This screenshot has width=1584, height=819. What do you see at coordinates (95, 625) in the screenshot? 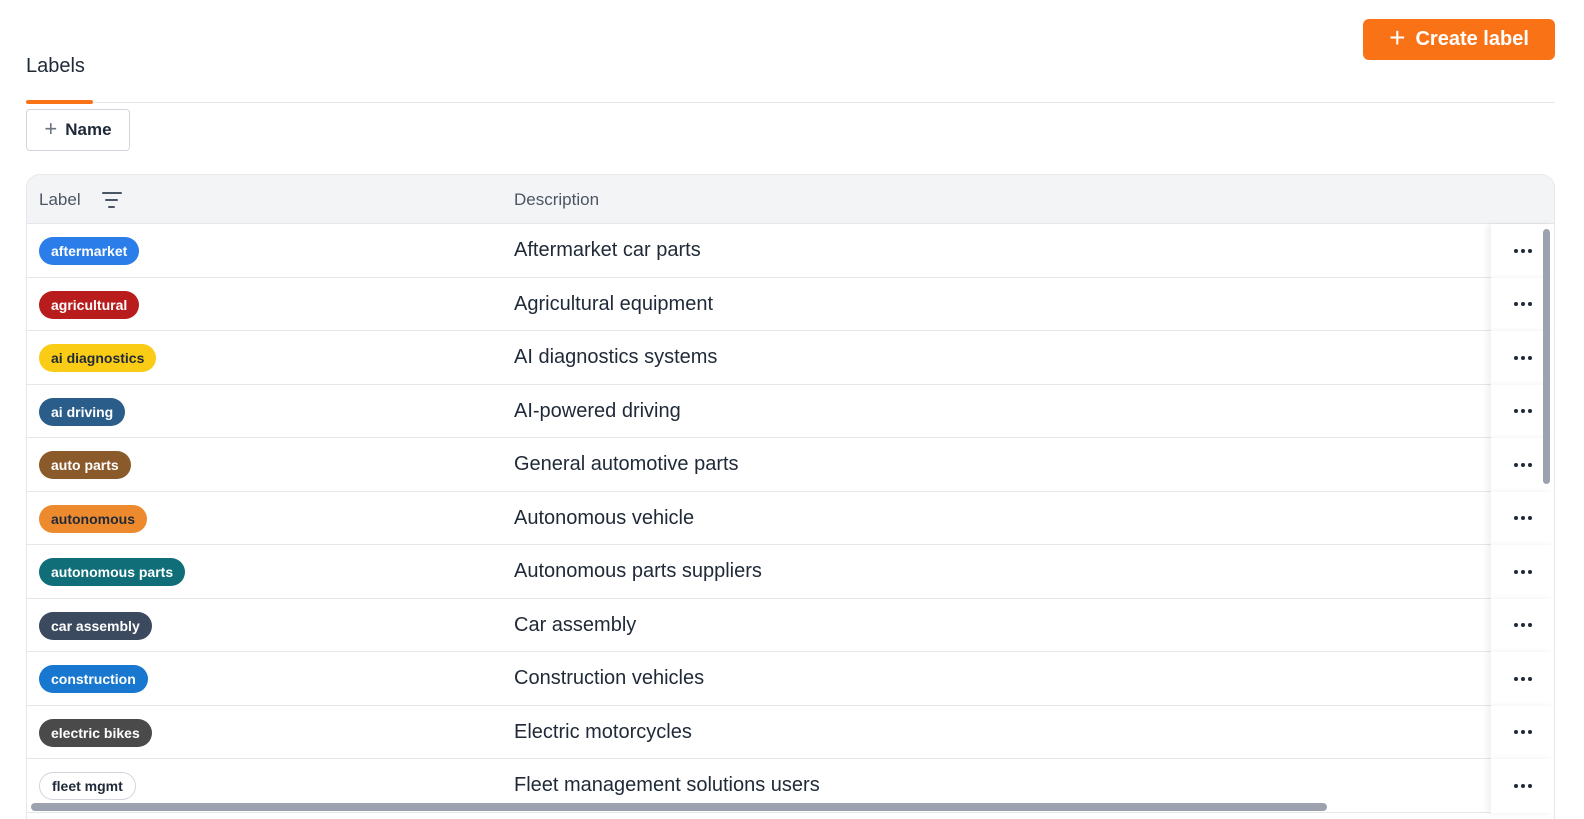
I see `label-badge: car assembly` at bounding box center [95, 625].